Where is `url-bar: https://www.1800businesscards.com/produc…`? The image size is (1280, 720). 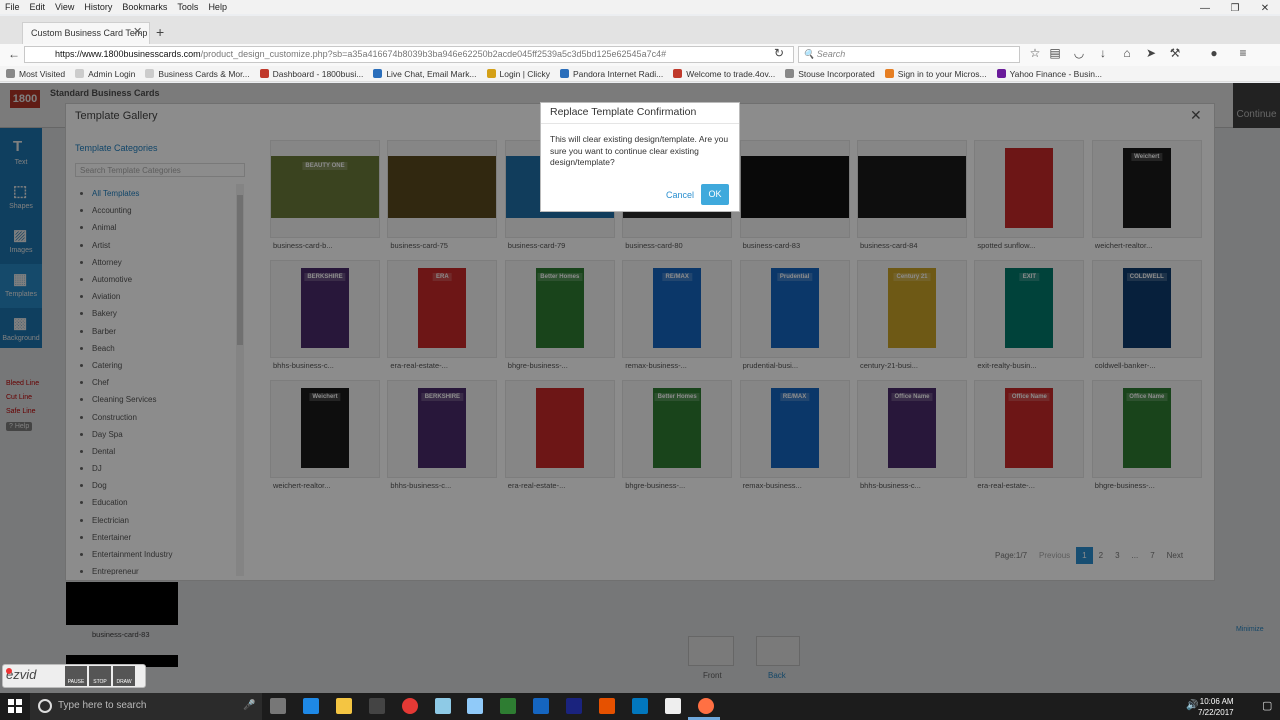 url-bar: https://www.1800businesscards.com/produc… is located at coordinates (409, 54).